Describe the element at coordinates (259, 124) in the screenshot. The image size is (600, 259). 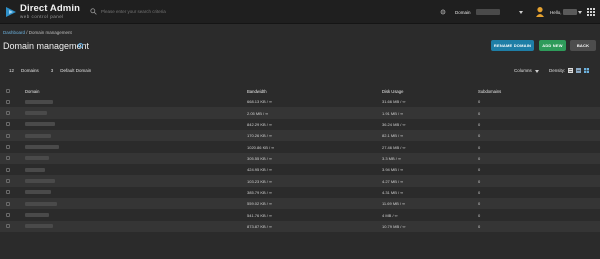
I see `bandwidth-value: 842.29 KB / ∞` at that location.